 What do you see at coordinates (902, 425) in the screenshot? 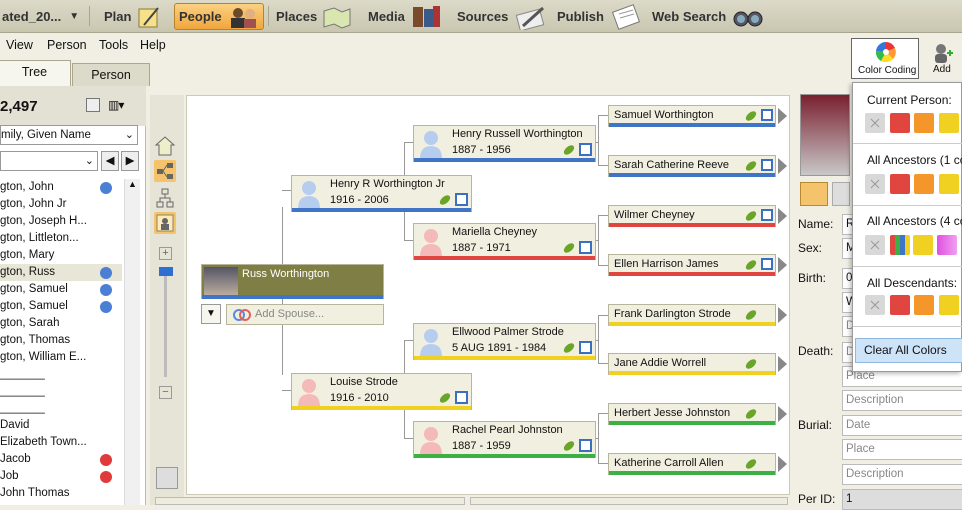
I see `burial-date-field: Date` at bounding box center [902, 425].